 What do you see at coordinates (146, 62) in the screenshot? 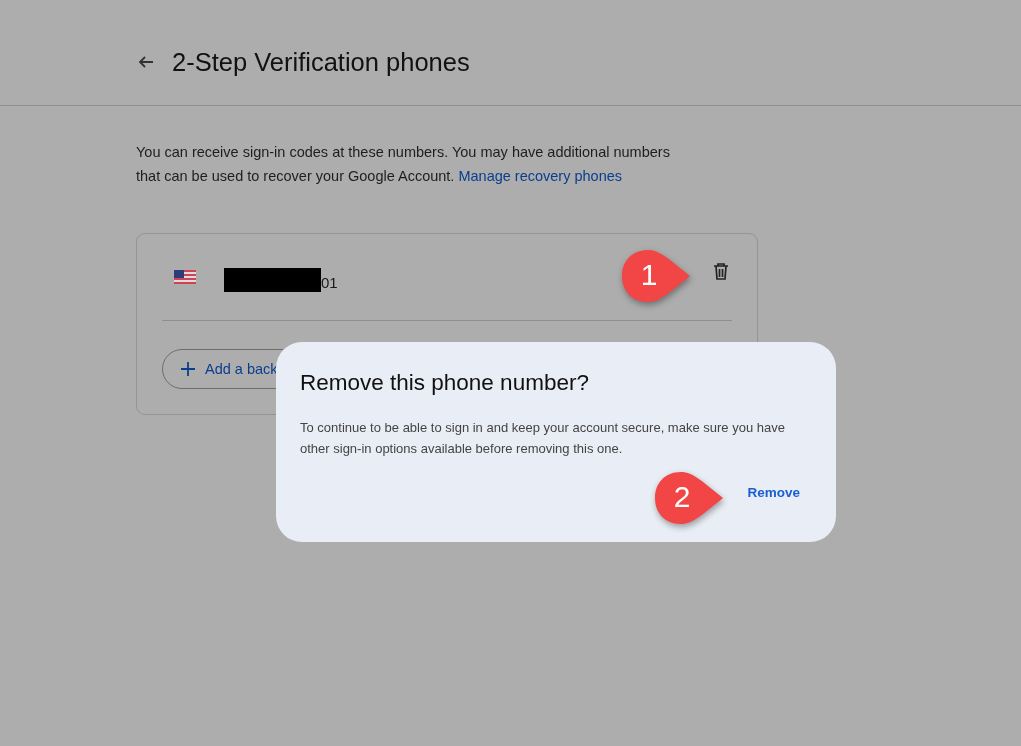
I see `back-arrow-icon` at bounding box center [146, 62].